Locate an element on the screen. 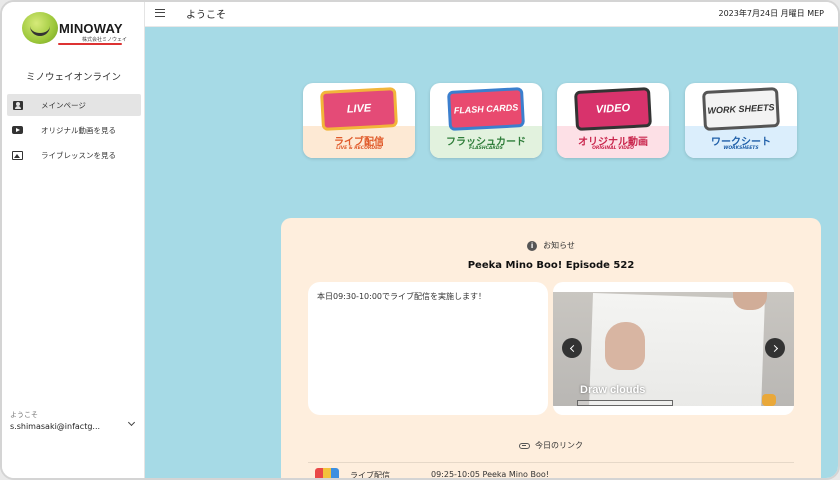 This screenshot has width=840, height=480. link-time: 09:25-10:05 Peeka Mino Boo! is located at coordinates (490, 474).